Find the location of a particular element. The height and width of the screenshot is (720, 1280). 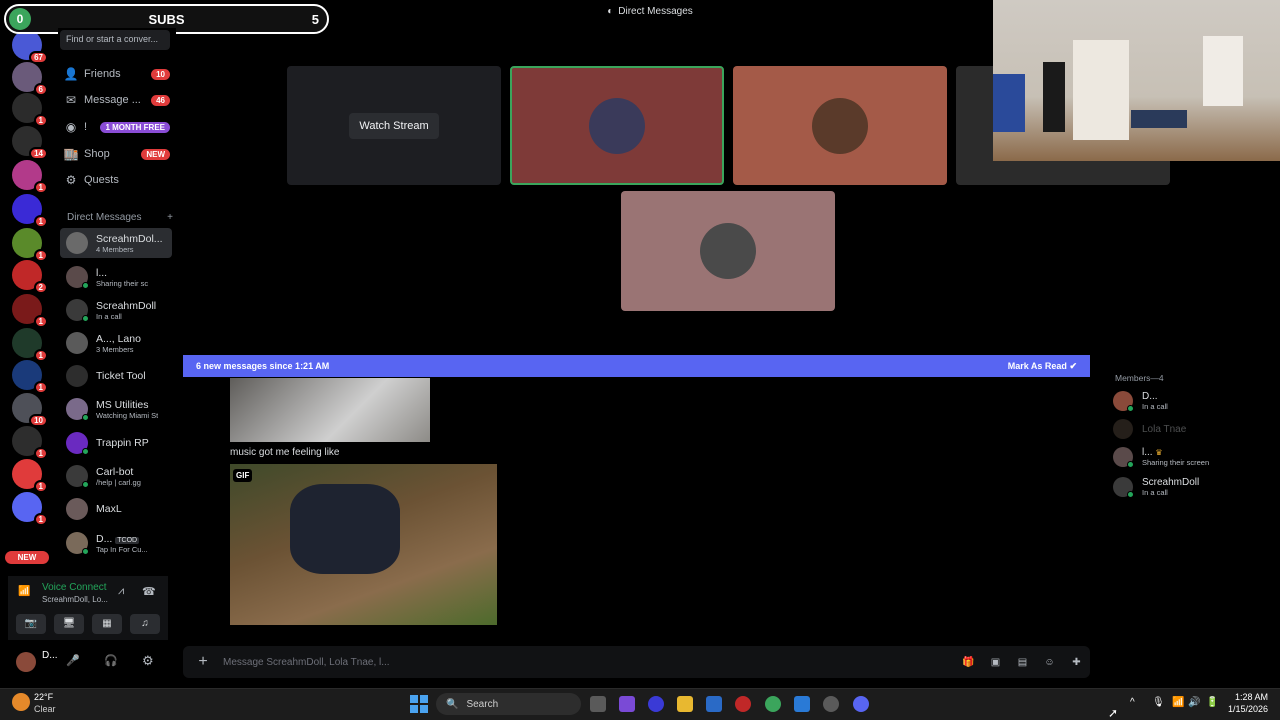

dm-item: MS Utilities Watching Miami St is located at coordinates (116, 409).